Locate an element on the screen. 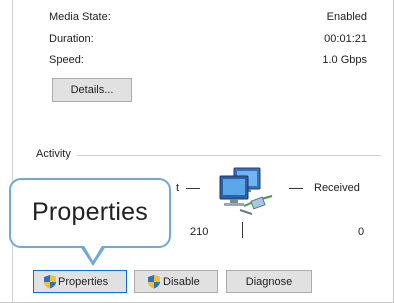 The height and width of the screenshot is (303, 394). callout-text: Properties is located at coordinates (90, 212).